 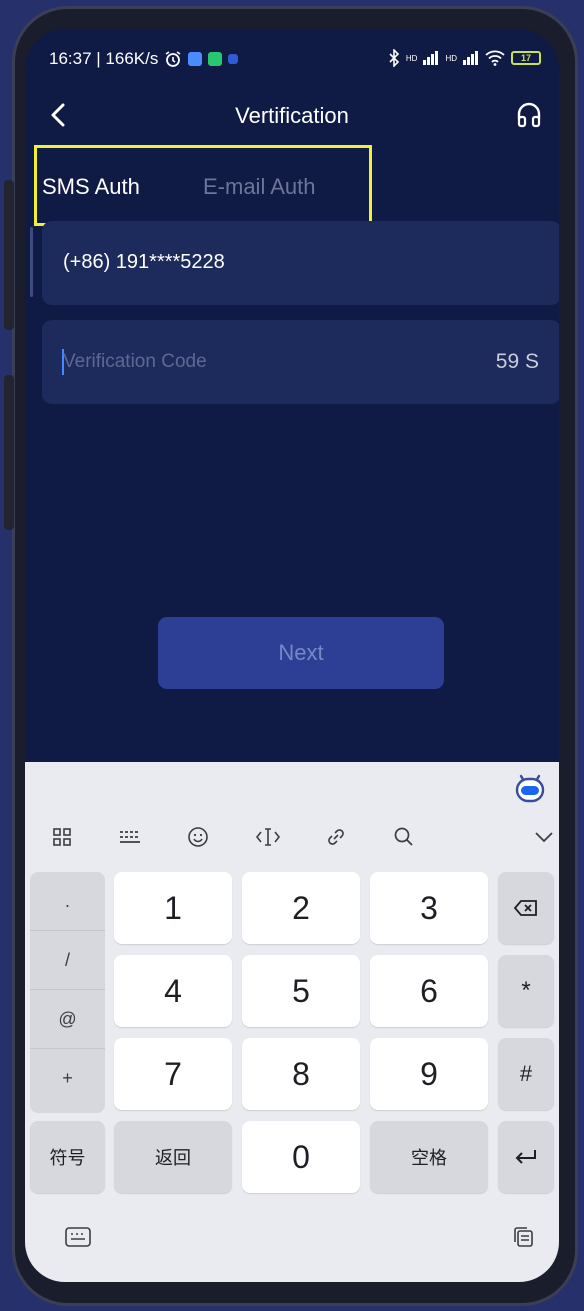 I want to click on key-4: 4, so click(x=173, y=991).